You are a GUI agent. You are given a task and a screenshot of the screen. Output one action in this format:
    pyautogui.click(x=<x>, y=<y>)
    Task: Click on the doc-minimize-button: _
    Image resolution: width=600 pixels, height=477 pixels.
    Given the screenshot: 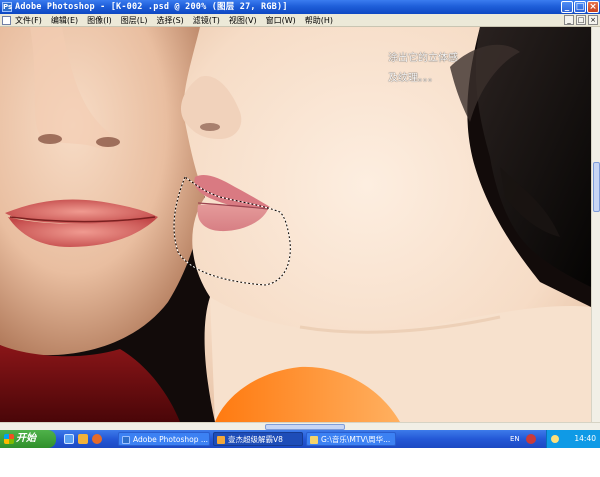 What is the action you would take?
    pyautogui.click(x=569, y=20)
    